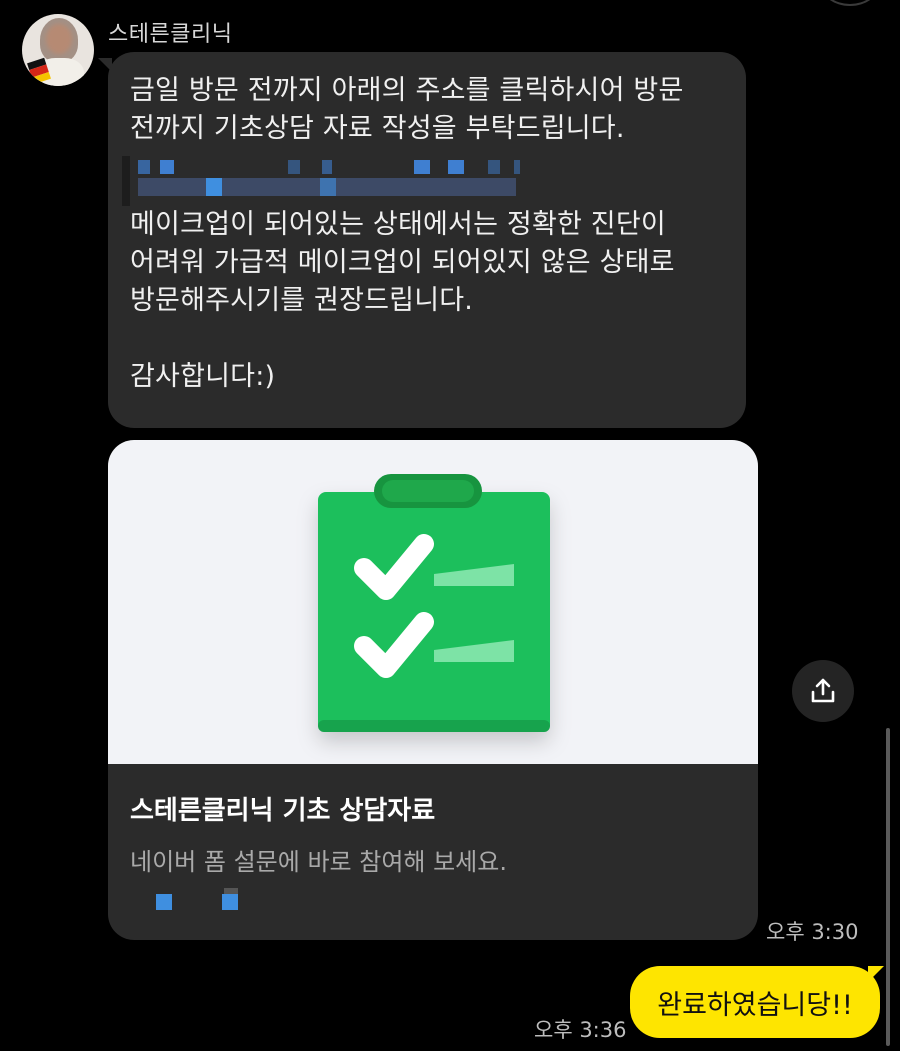 The height and width of the screenshot is (1051, 900). I want to click on message-line: 메이크업이 되어있는 상태에서는 정확한 진단이, so click(398, 224).